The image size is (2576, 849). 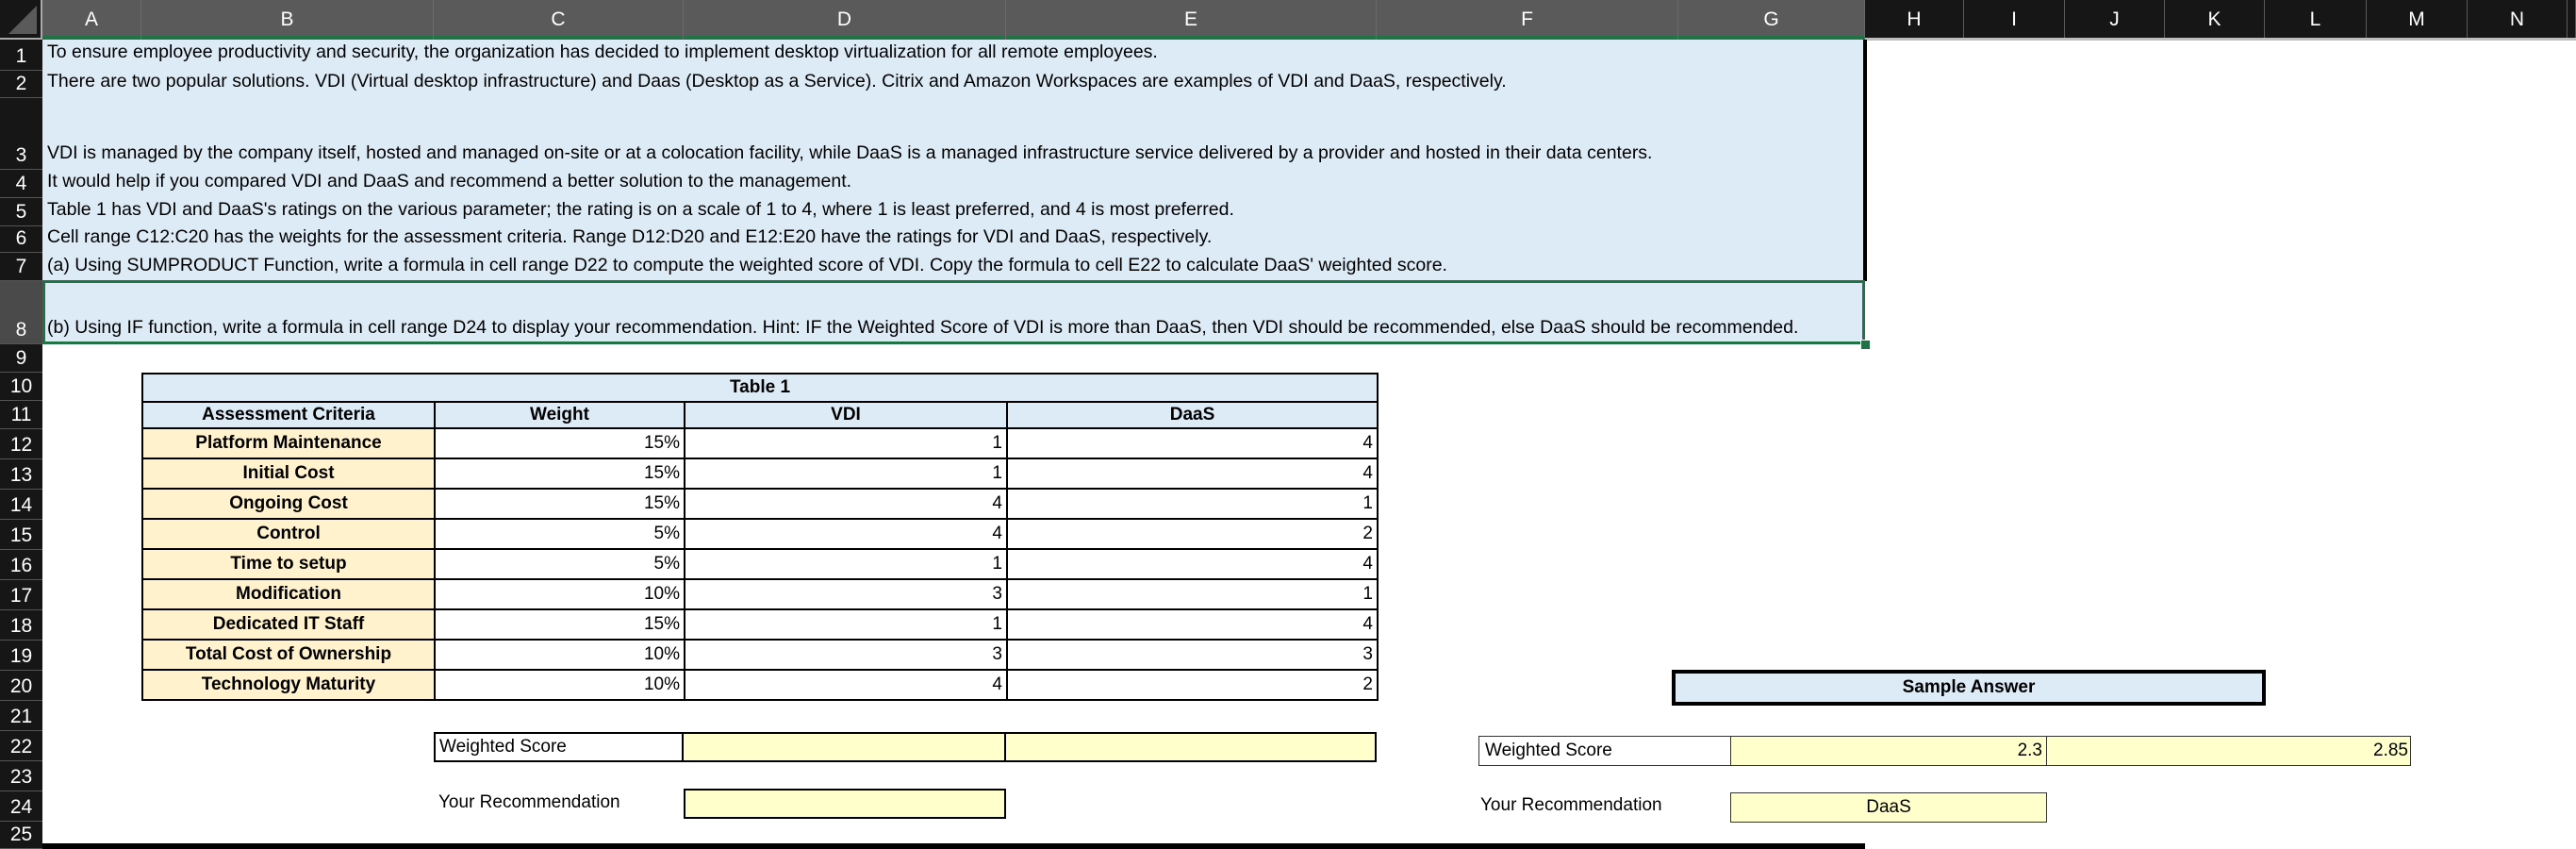 I want to click on vdi-weighted-score-cell, so click(x=844, y=747).